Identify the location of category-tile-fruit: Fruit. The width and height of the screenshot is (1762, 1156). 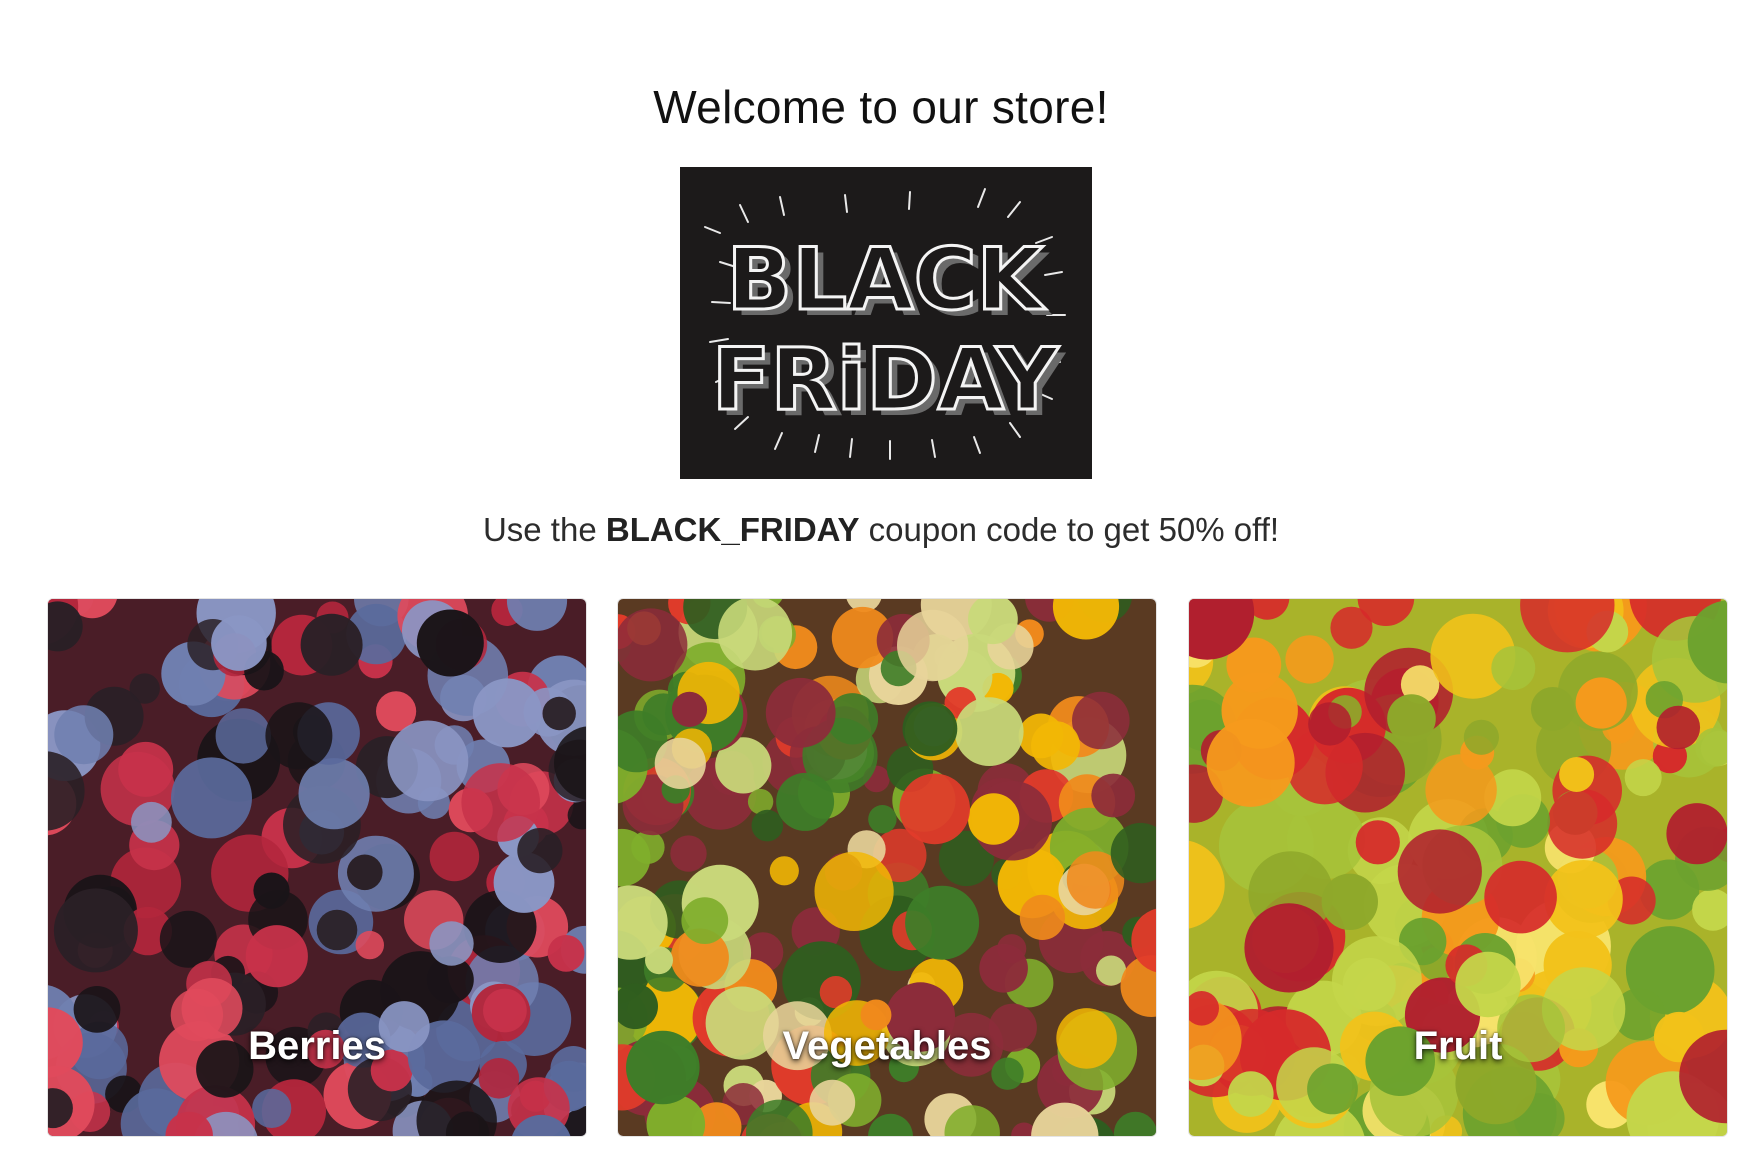
(1458, 867).